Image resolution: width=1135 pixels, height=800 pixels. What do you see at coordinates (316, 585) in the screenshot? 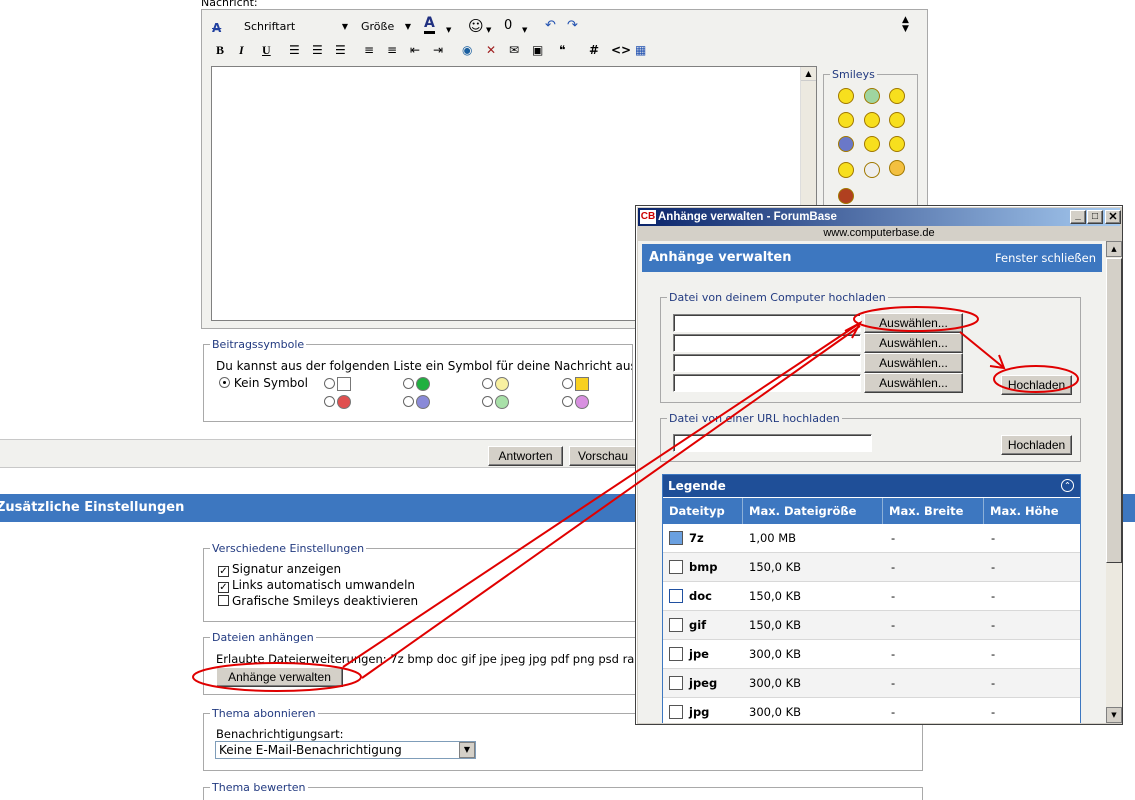
I see `auto-links-checkbox: ✓ Links automatisch umwandeln` at bounding box center [316, 585].